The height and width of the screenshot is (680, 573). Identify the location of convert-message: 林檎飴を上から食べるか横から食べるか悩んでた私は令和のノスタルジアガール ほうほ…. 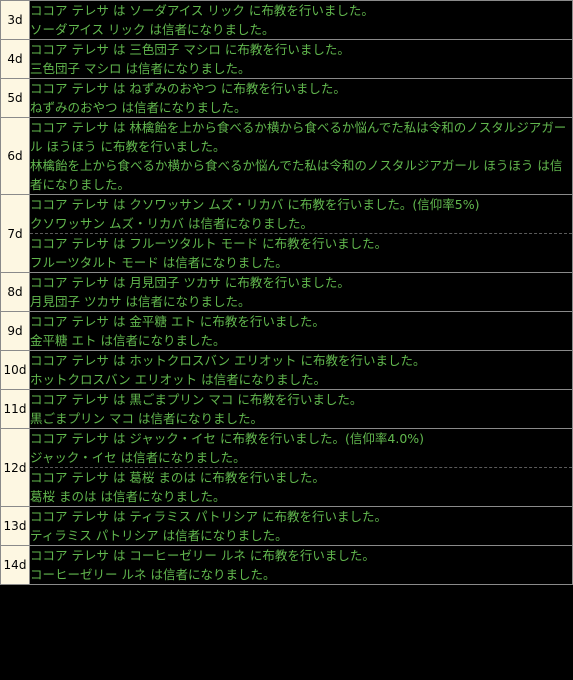
(296, 175).